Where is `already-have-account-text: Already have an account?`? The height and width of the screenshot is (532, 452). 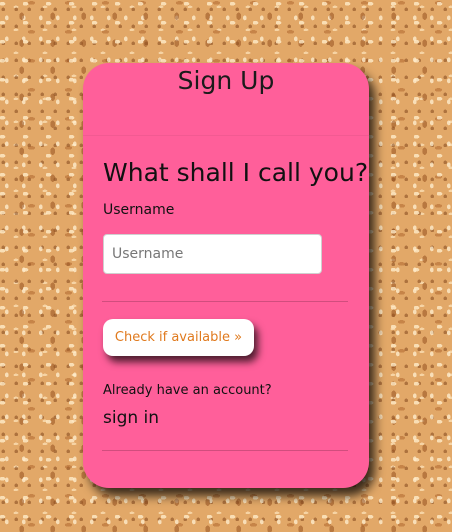
already-have-account-text: Already have an account? is located at coordinates (187, 390).